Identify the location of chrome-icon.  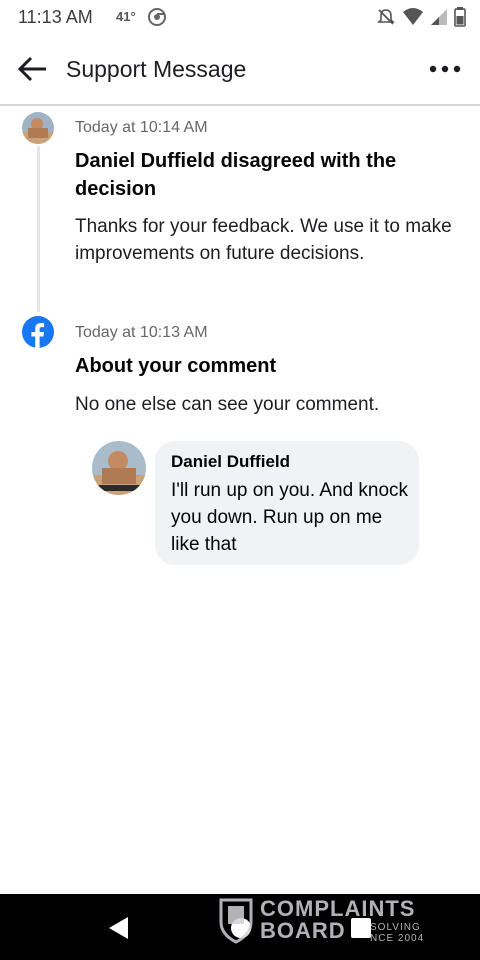
(157, 17).